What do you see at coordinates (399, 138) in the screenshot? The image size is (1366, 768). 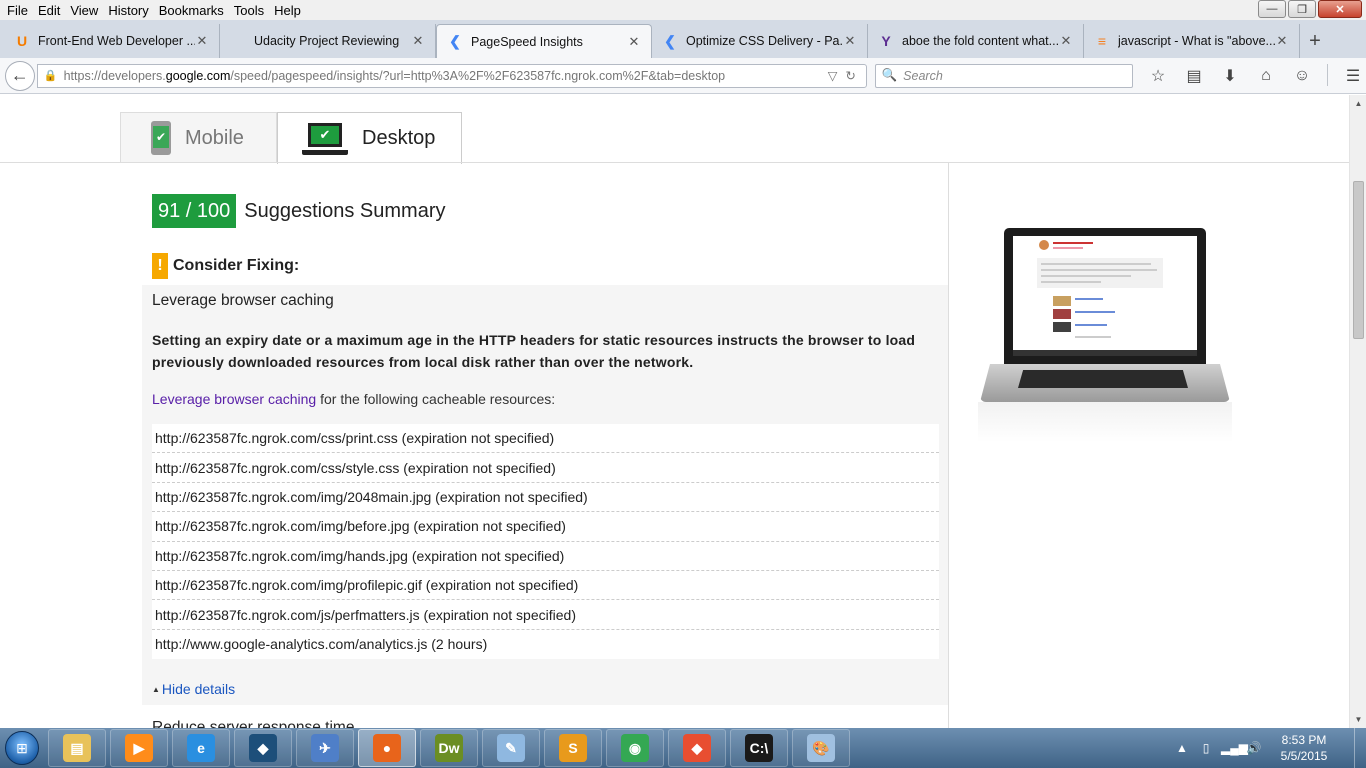 I see `tab-desktop-label: Desktop` at bounding box center [399, 138].